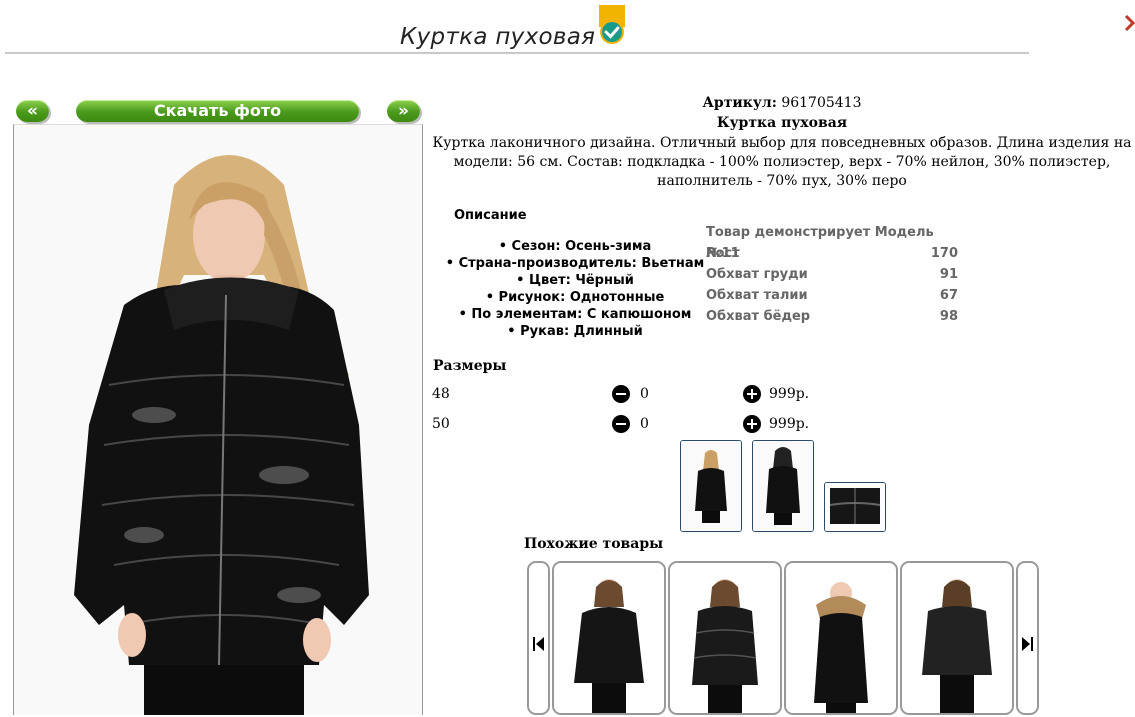 Image resolution: width=1135 pixels, height=717 pixels. What do you see at coordinates (832, 253) in the screenshot?
I see `table-row: Рост 170` at bounding box center [832, 253].